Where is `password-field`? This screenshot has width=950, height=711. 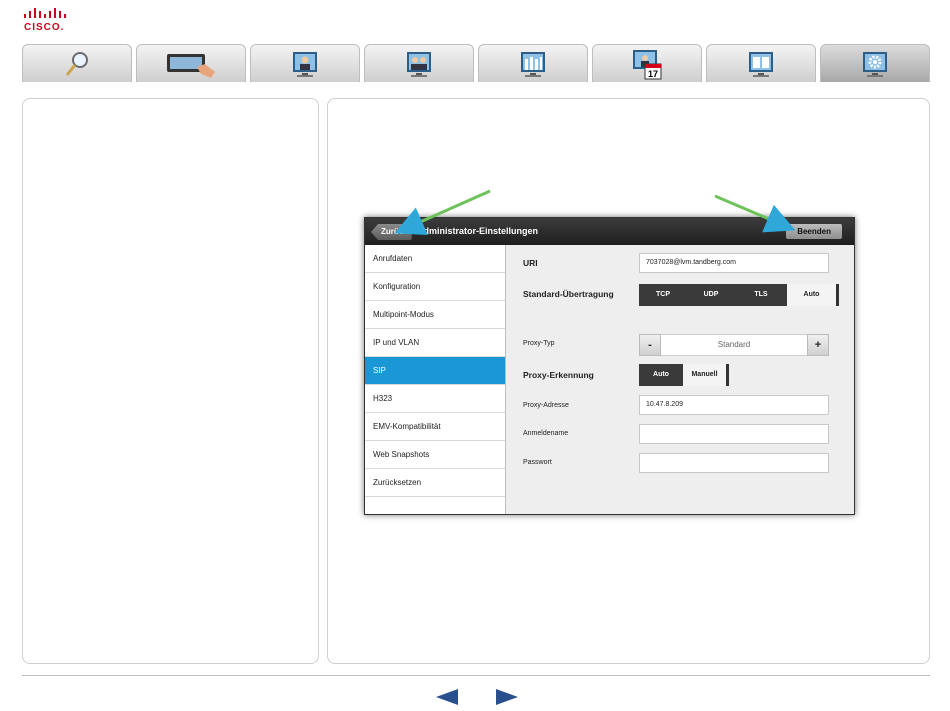
password-field is located at coordinates (734, 463).